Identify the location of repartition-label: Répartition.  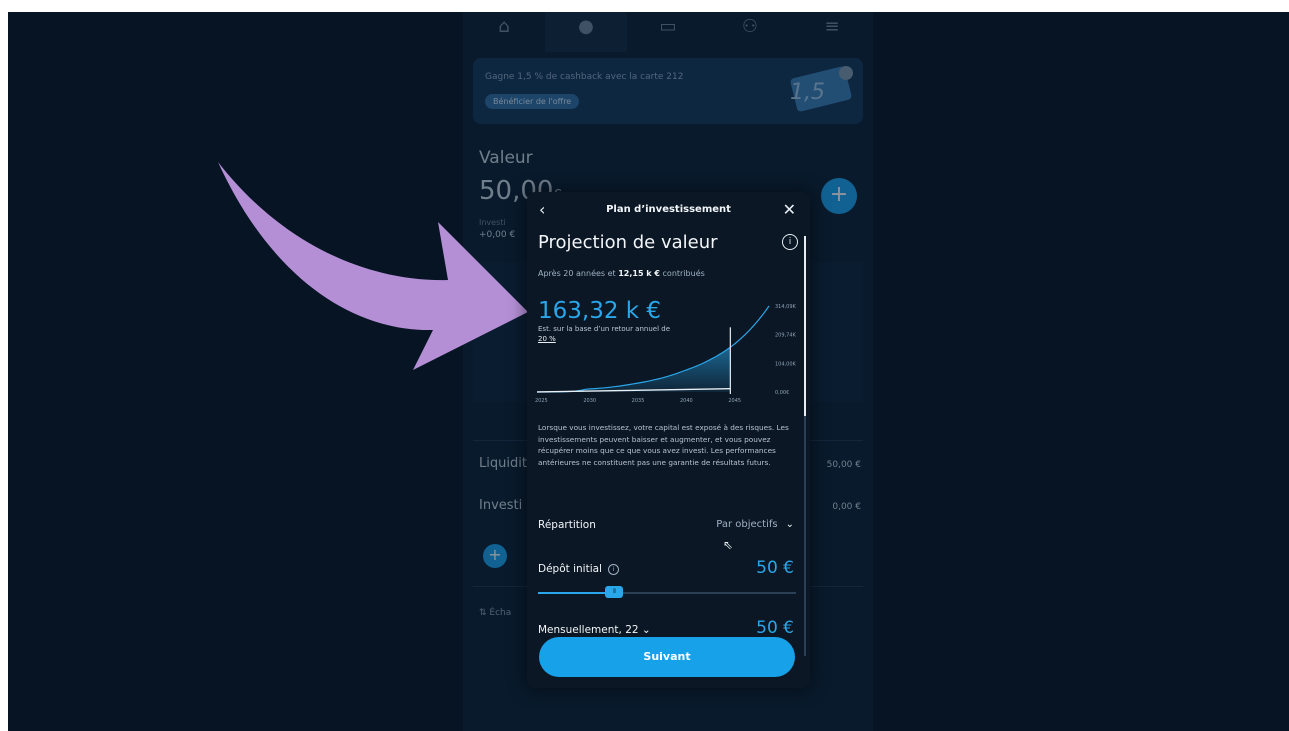
(567, 525).